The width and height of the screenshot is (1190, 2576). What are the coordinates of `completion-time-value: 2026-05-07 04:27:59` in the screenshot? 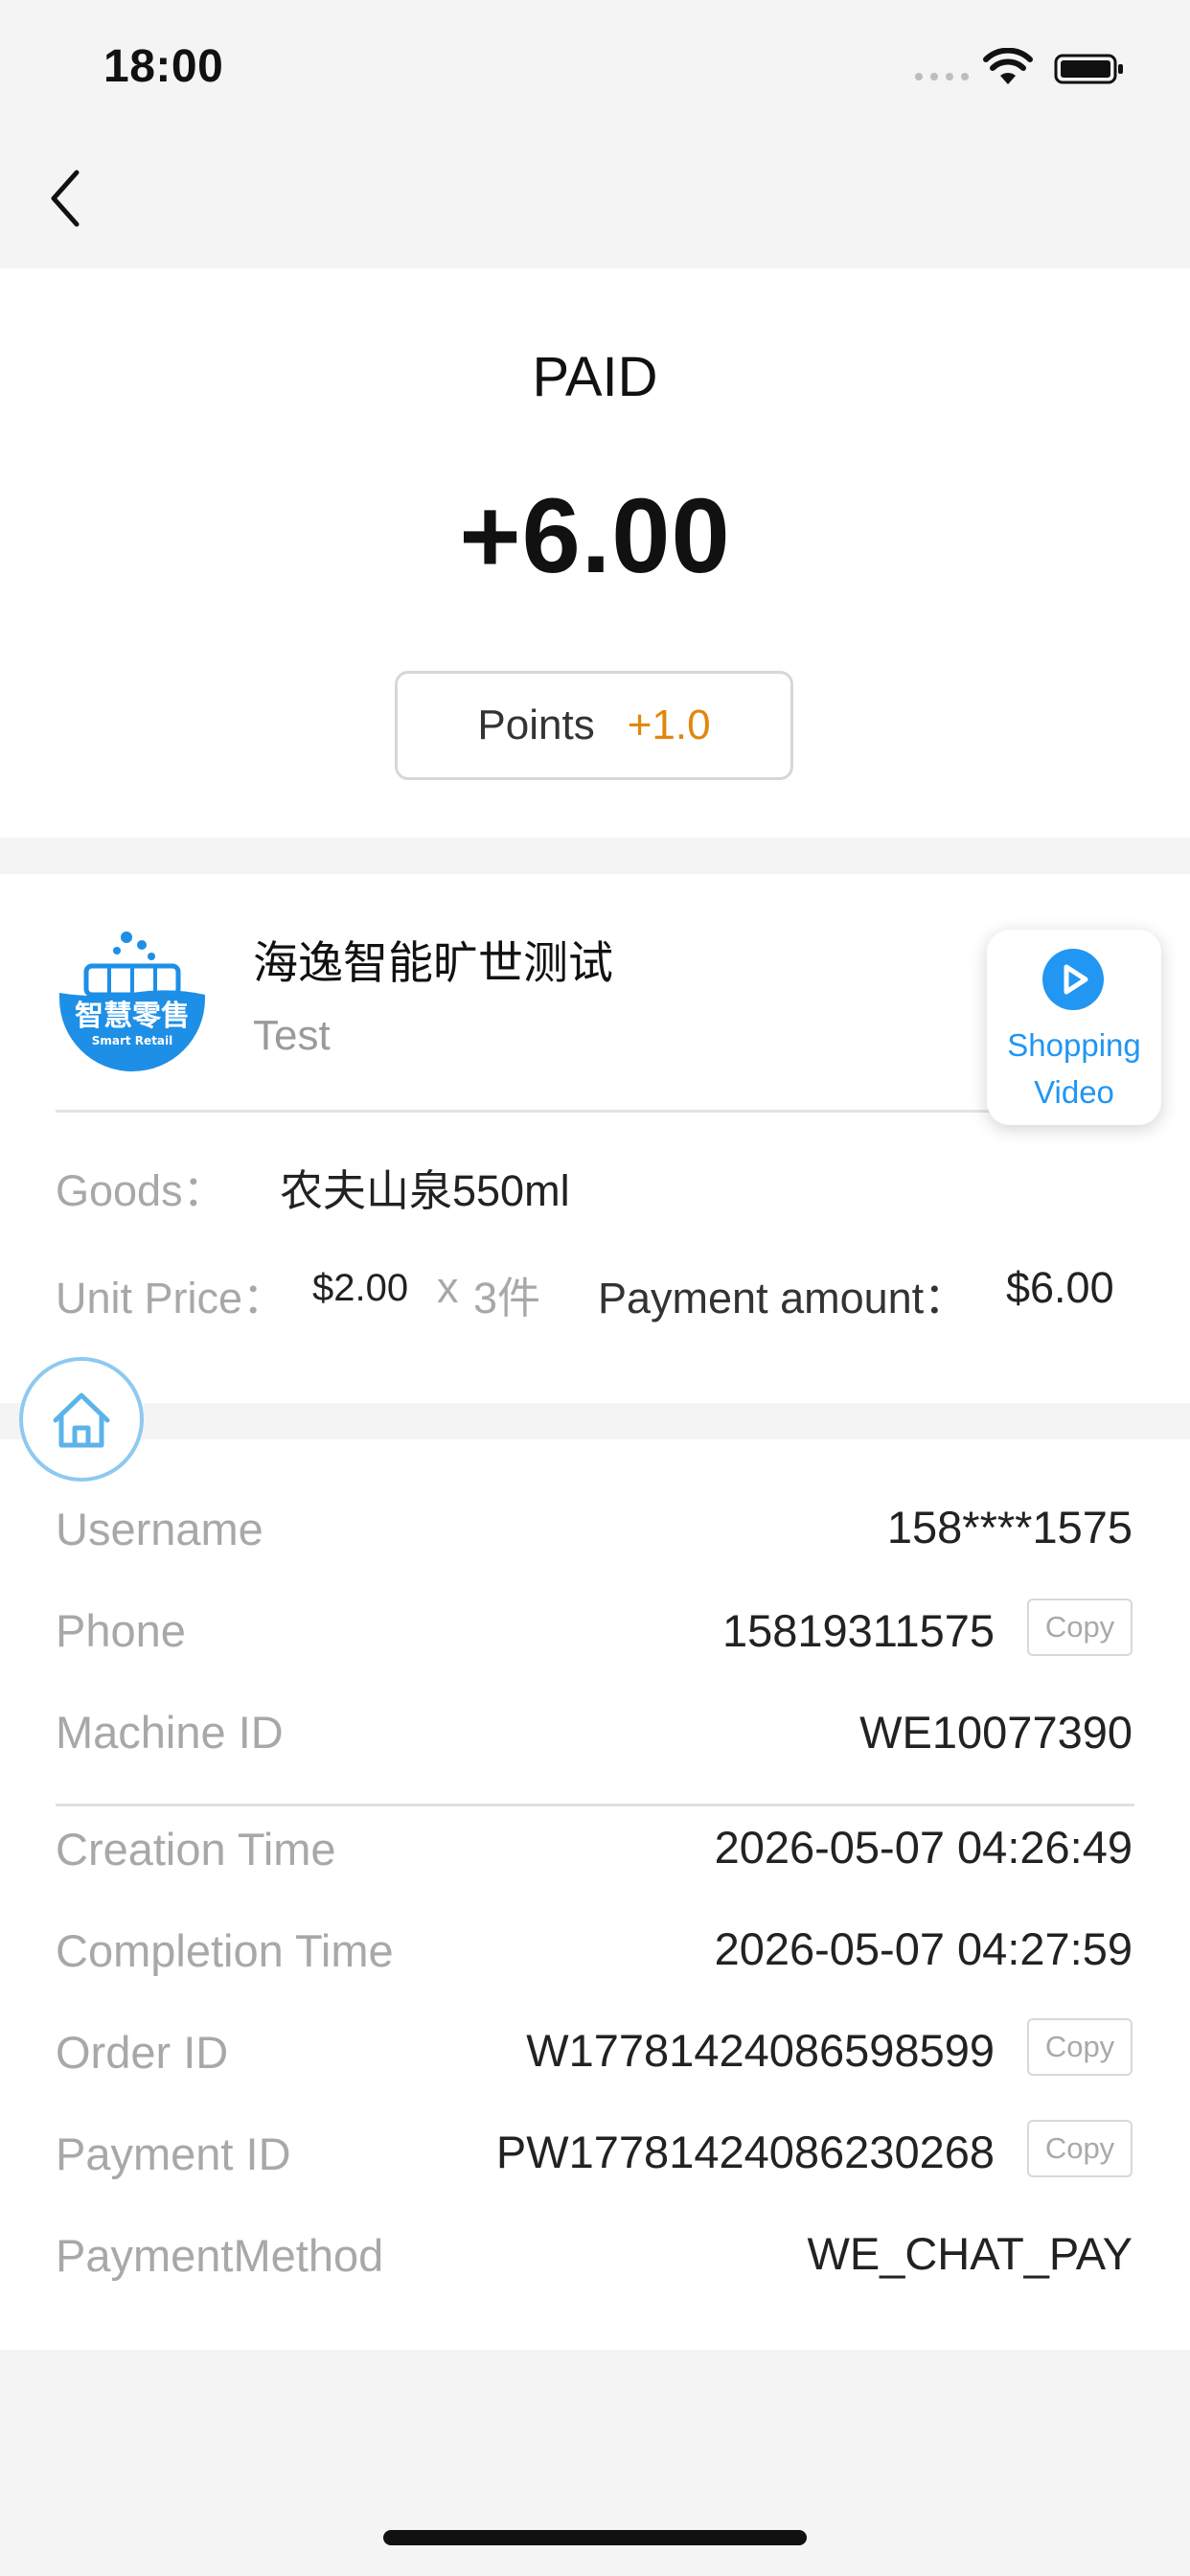 It's located at (924, 1948).